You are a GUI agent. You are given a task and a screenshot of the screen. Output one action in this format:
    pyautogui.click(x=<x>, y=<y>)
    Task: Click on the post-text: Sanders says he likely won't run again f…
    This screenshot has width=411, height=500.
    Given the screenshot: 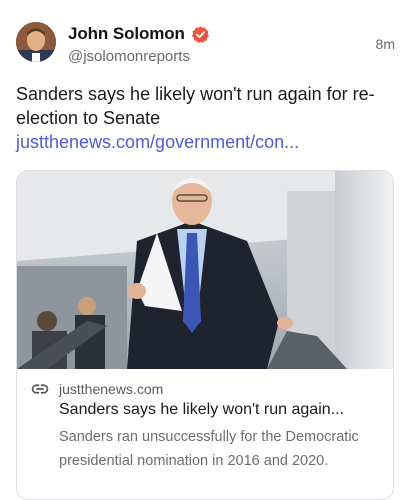 What is the action you would take?
    pyautogui.click(x=201, y=118)
    